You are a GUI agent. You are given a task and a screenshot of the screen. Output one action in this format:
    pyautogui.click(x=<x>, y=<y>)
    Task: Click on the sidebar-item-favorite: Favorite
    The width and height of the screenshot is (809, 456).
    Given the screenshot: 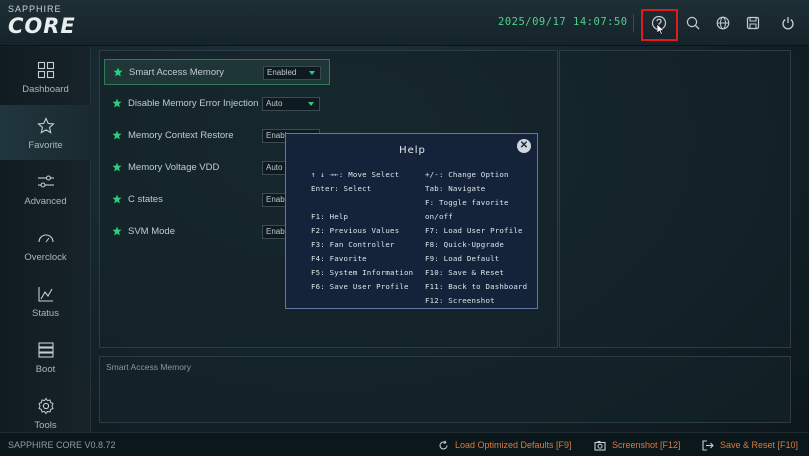 What is the action you would take?
    pyautogui.click(x=45, y=132)
    